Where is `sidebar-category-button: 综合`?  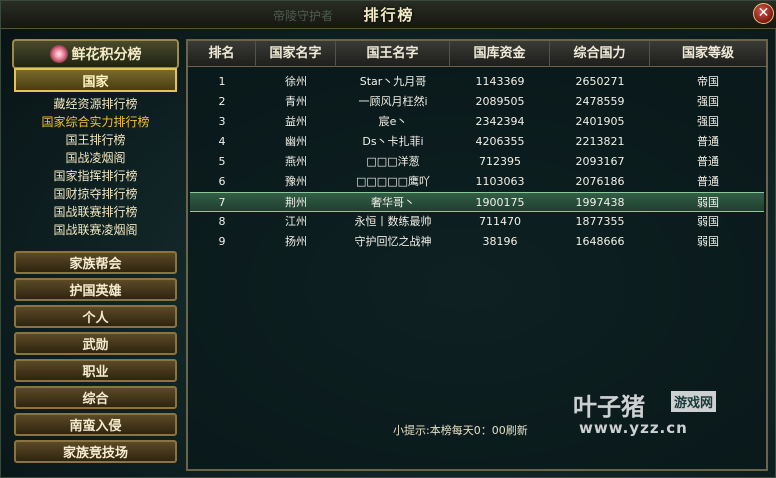
sidebar-category-button: 综合 is located at coordinates (95, 397).